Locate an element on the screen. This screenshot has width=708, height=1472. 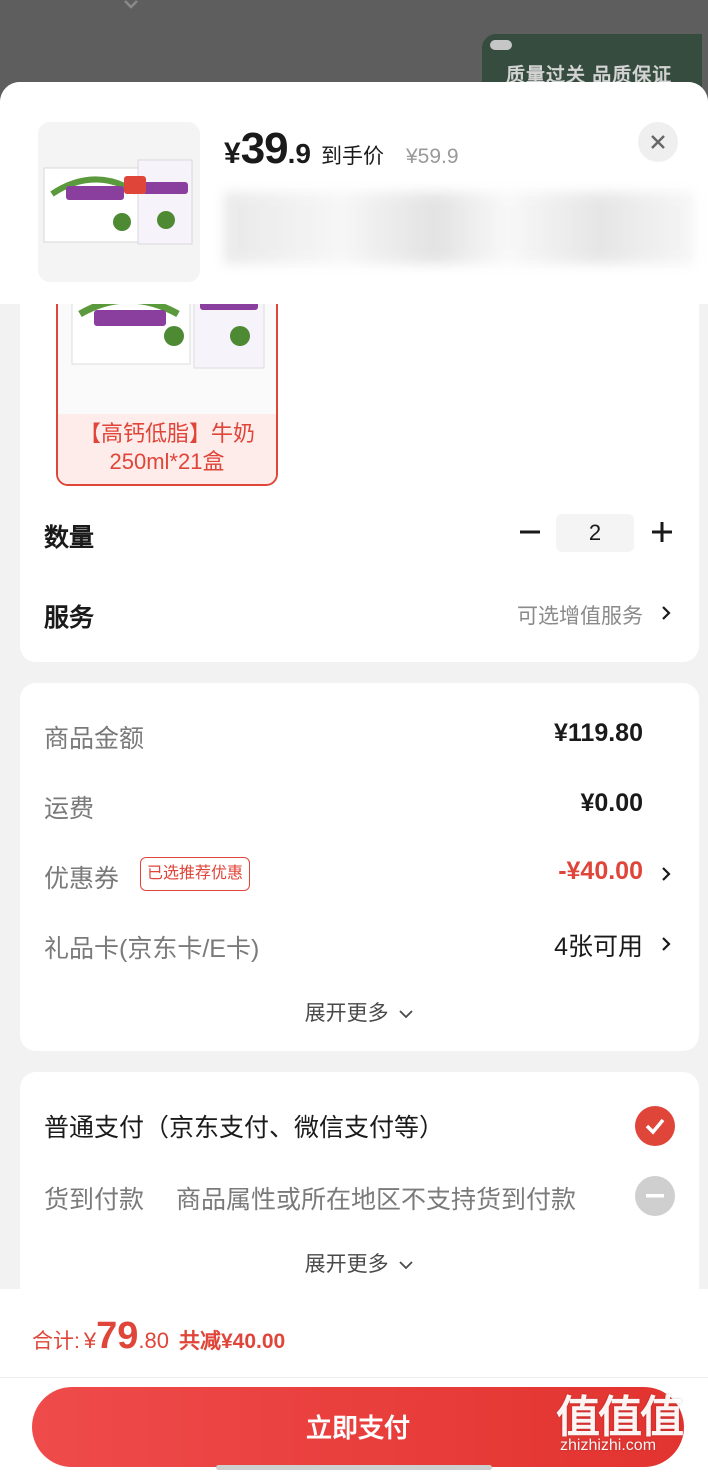
price-row: ¥39.9 到手价 ¥59.9 is located at coordinates (341, 149).